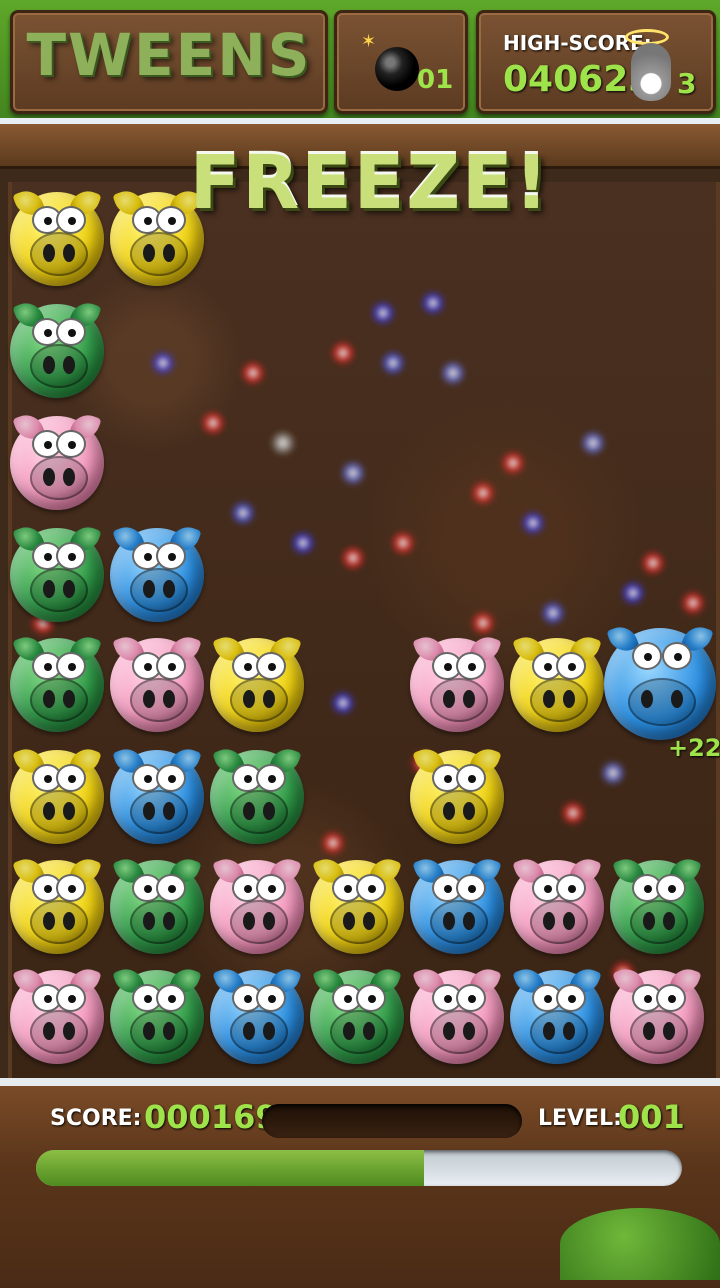  I want to click on bomb-count: 01, so click(435, 80).